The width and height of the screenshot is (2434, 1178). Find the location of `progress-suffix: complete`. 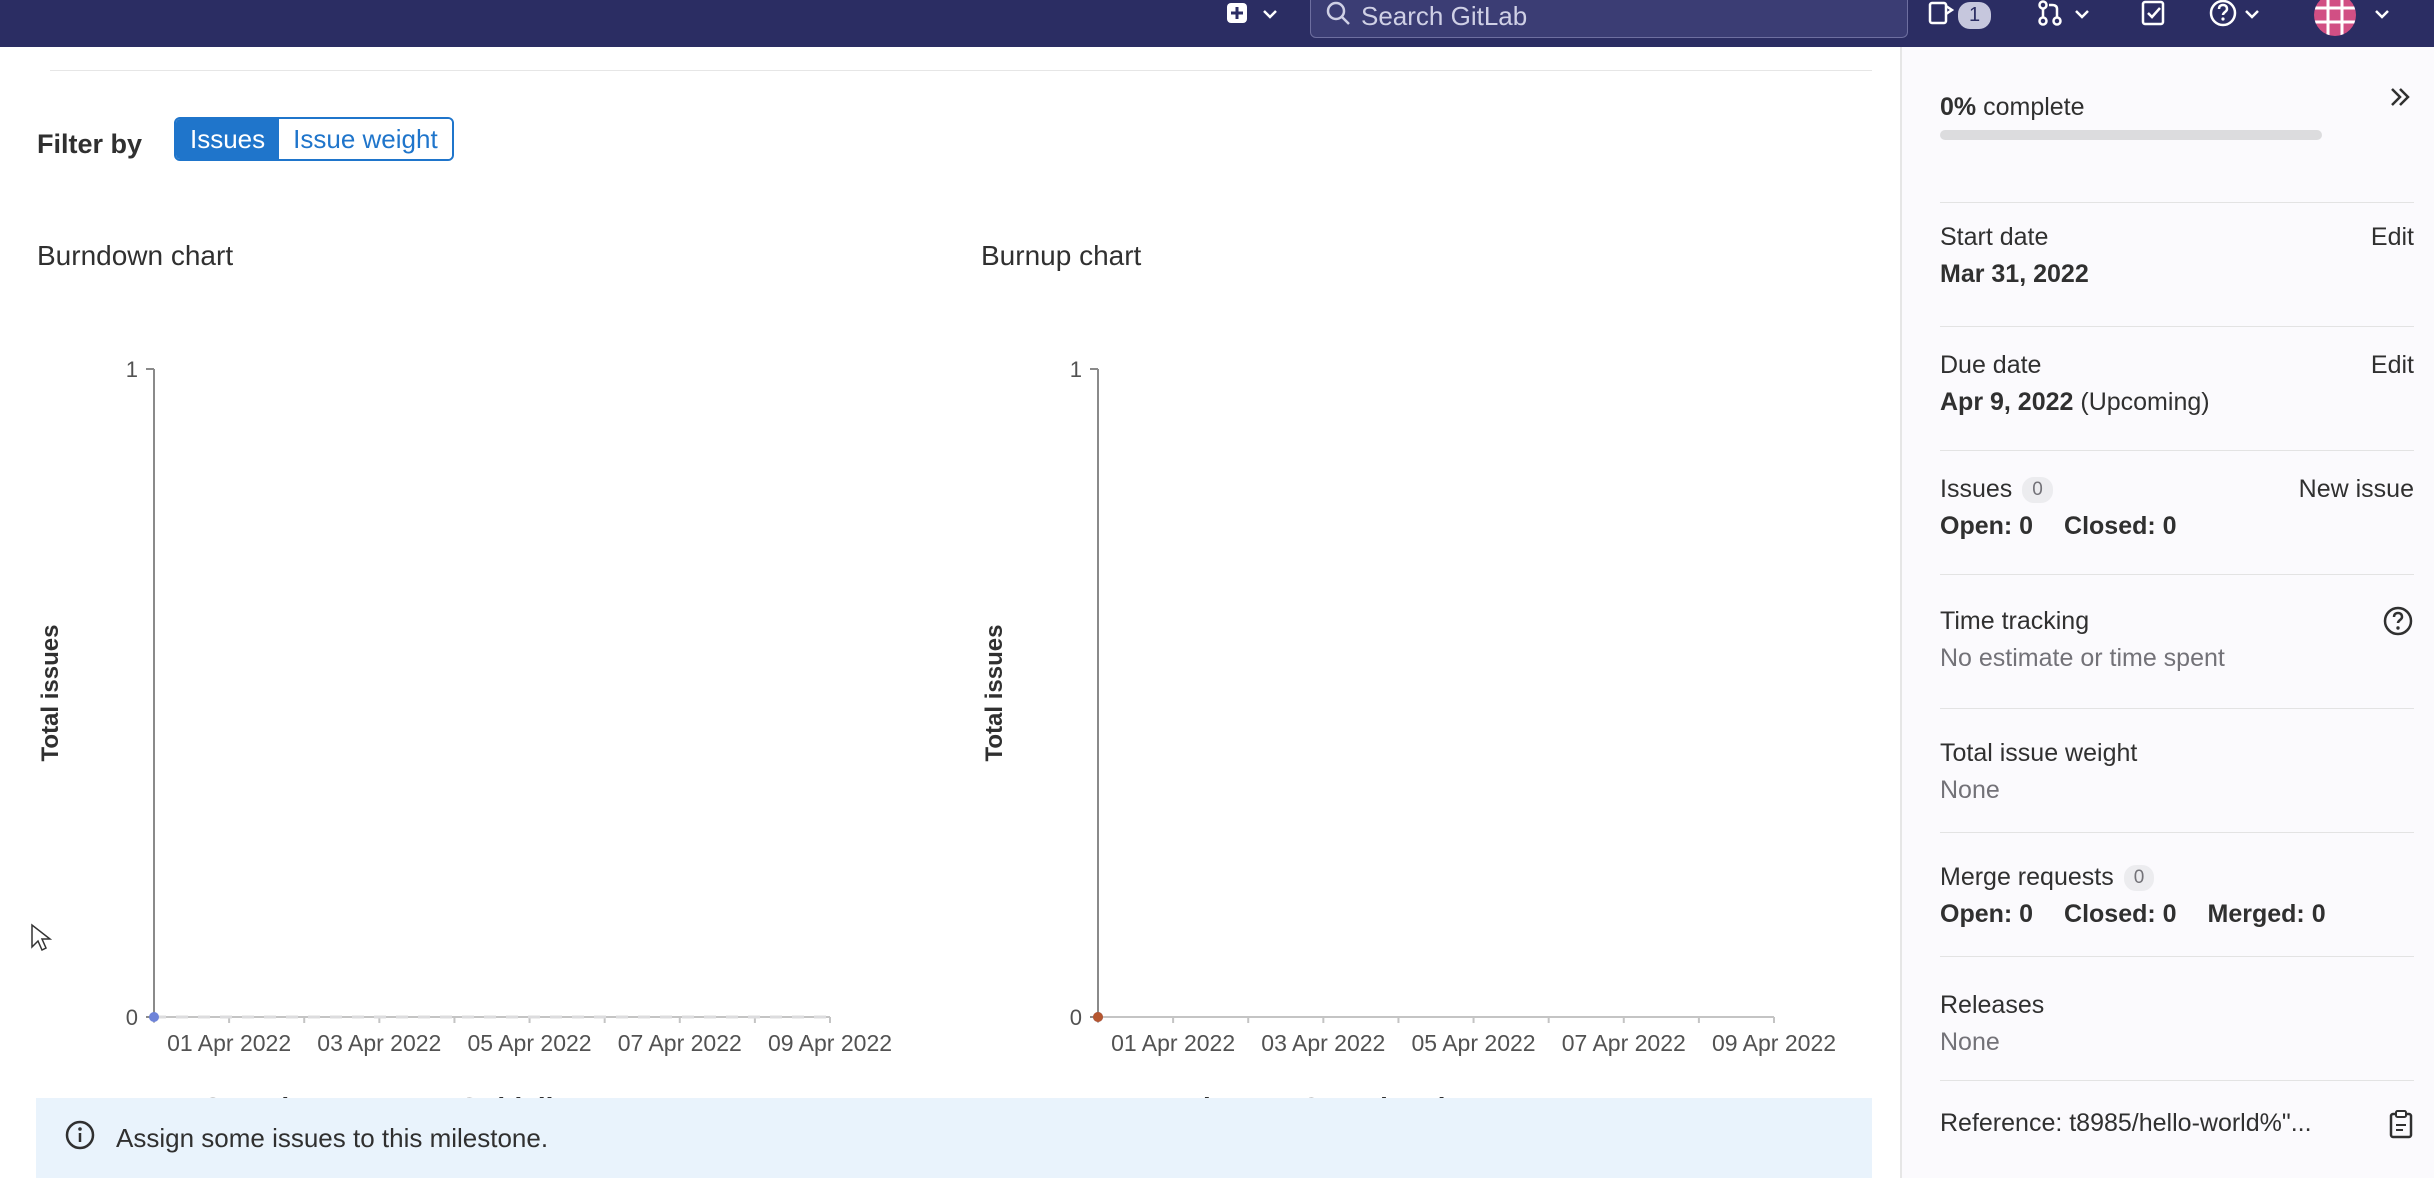

progress-suffix: complete is located at coordinates (2034, 107).